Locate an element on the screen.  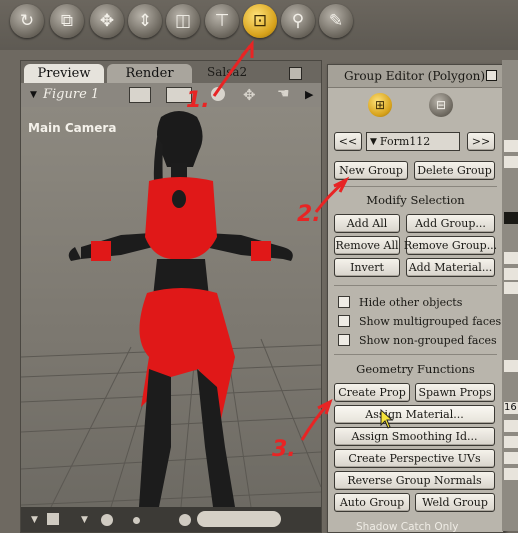
delete-group-button: Delete Group is located at coordinates (454, 170).